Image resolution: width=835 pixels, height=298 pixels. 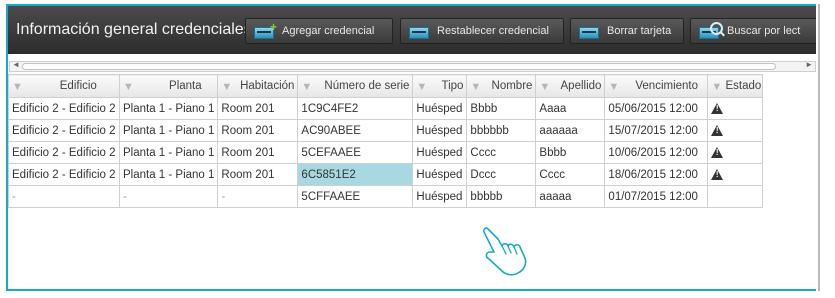 I want to click on column-header-estado: ▼ Estado, so click(x=735, y=86).